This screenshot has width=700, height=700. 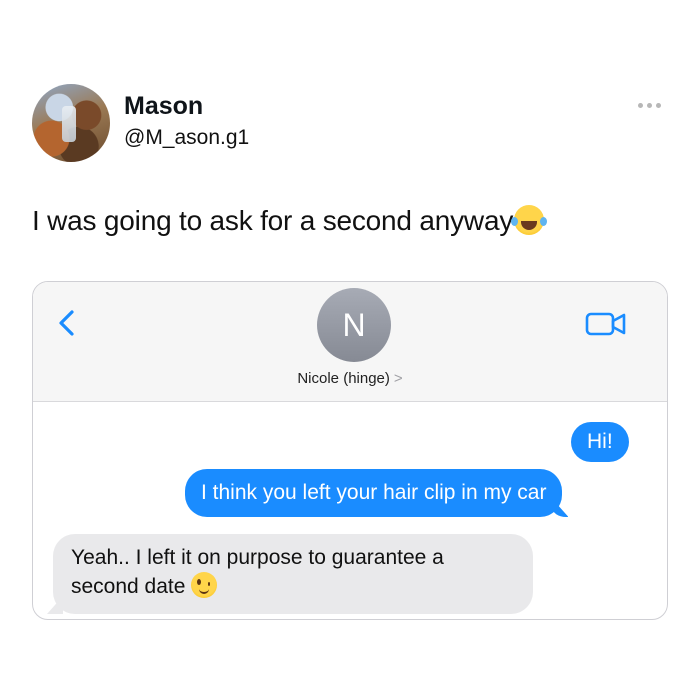 I want to click on more-horizontal-icon, so click(x=653, y=105).